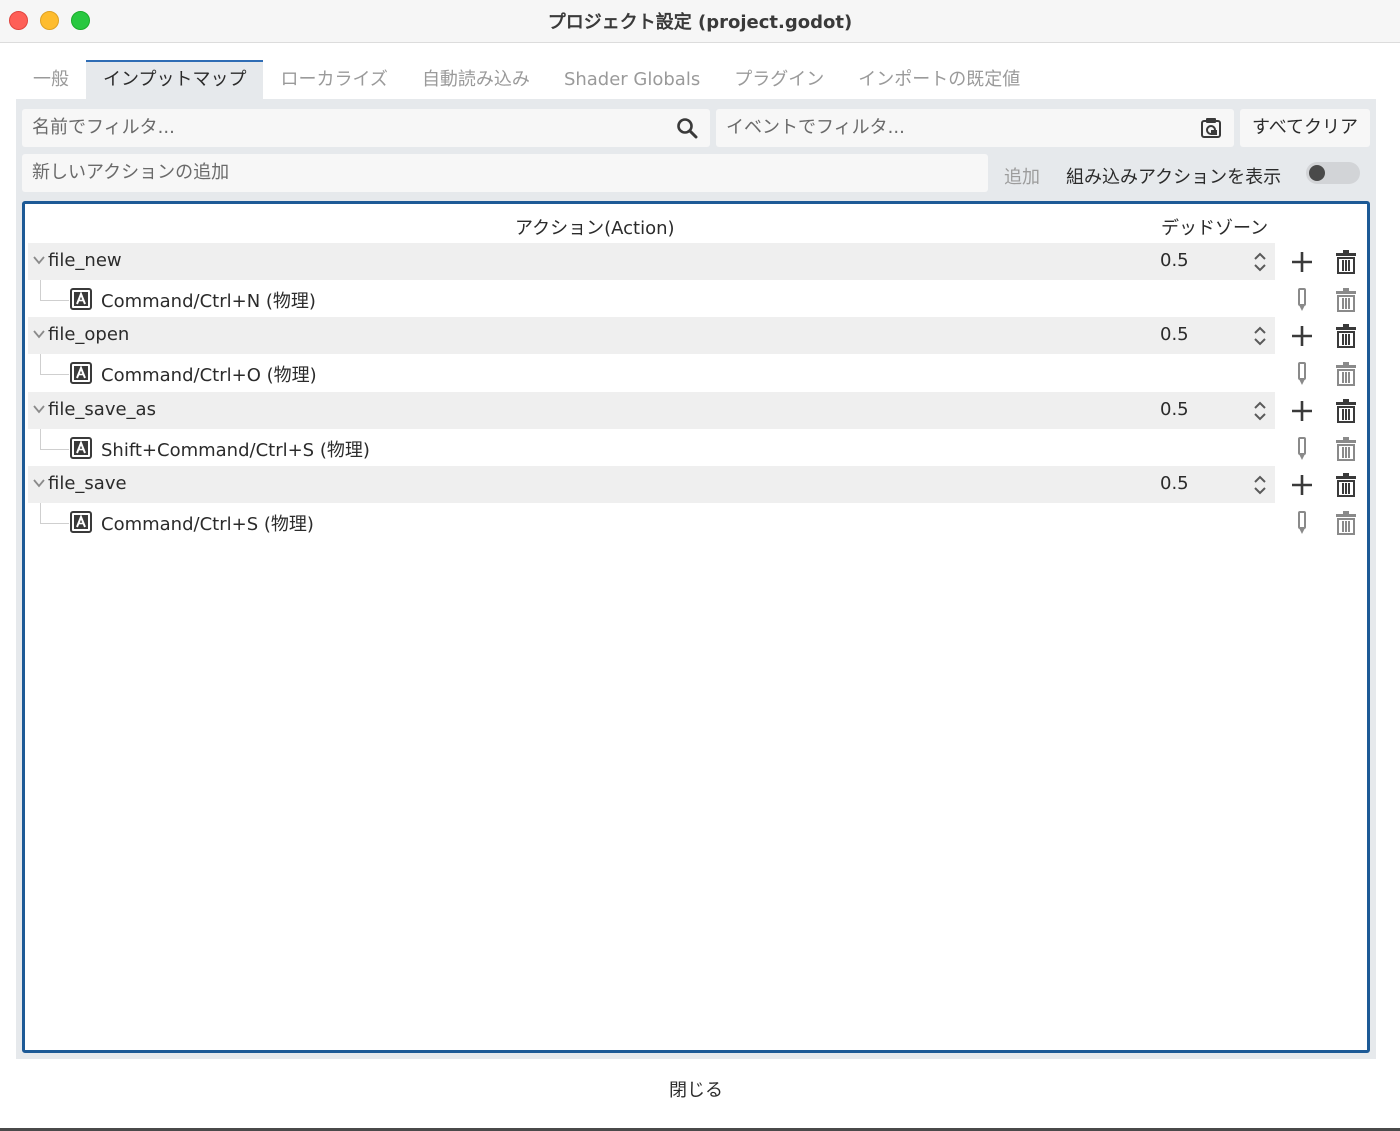 This screenshot has height=1131, width=1400. I want to click on listen-event-icon, so click(1211, 128).